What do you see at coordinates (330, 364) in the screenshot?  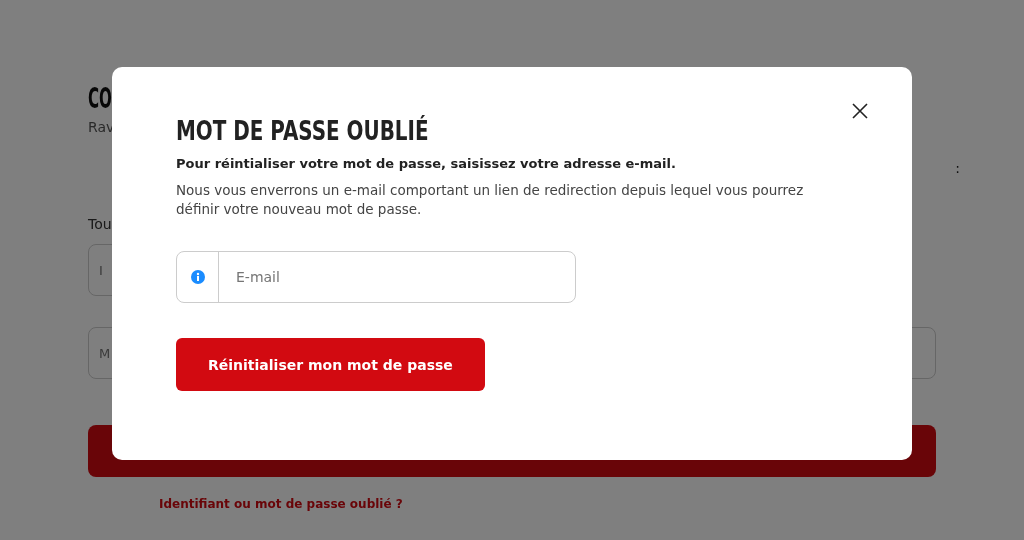 I see `reset-password-button: Réinitialiser mon mot de passe` at bounding box center [330, 364].